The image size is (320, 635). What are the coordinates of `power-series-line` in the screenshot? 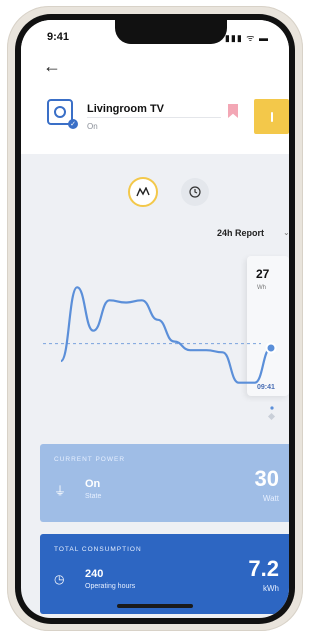 It's located at (165, 335).